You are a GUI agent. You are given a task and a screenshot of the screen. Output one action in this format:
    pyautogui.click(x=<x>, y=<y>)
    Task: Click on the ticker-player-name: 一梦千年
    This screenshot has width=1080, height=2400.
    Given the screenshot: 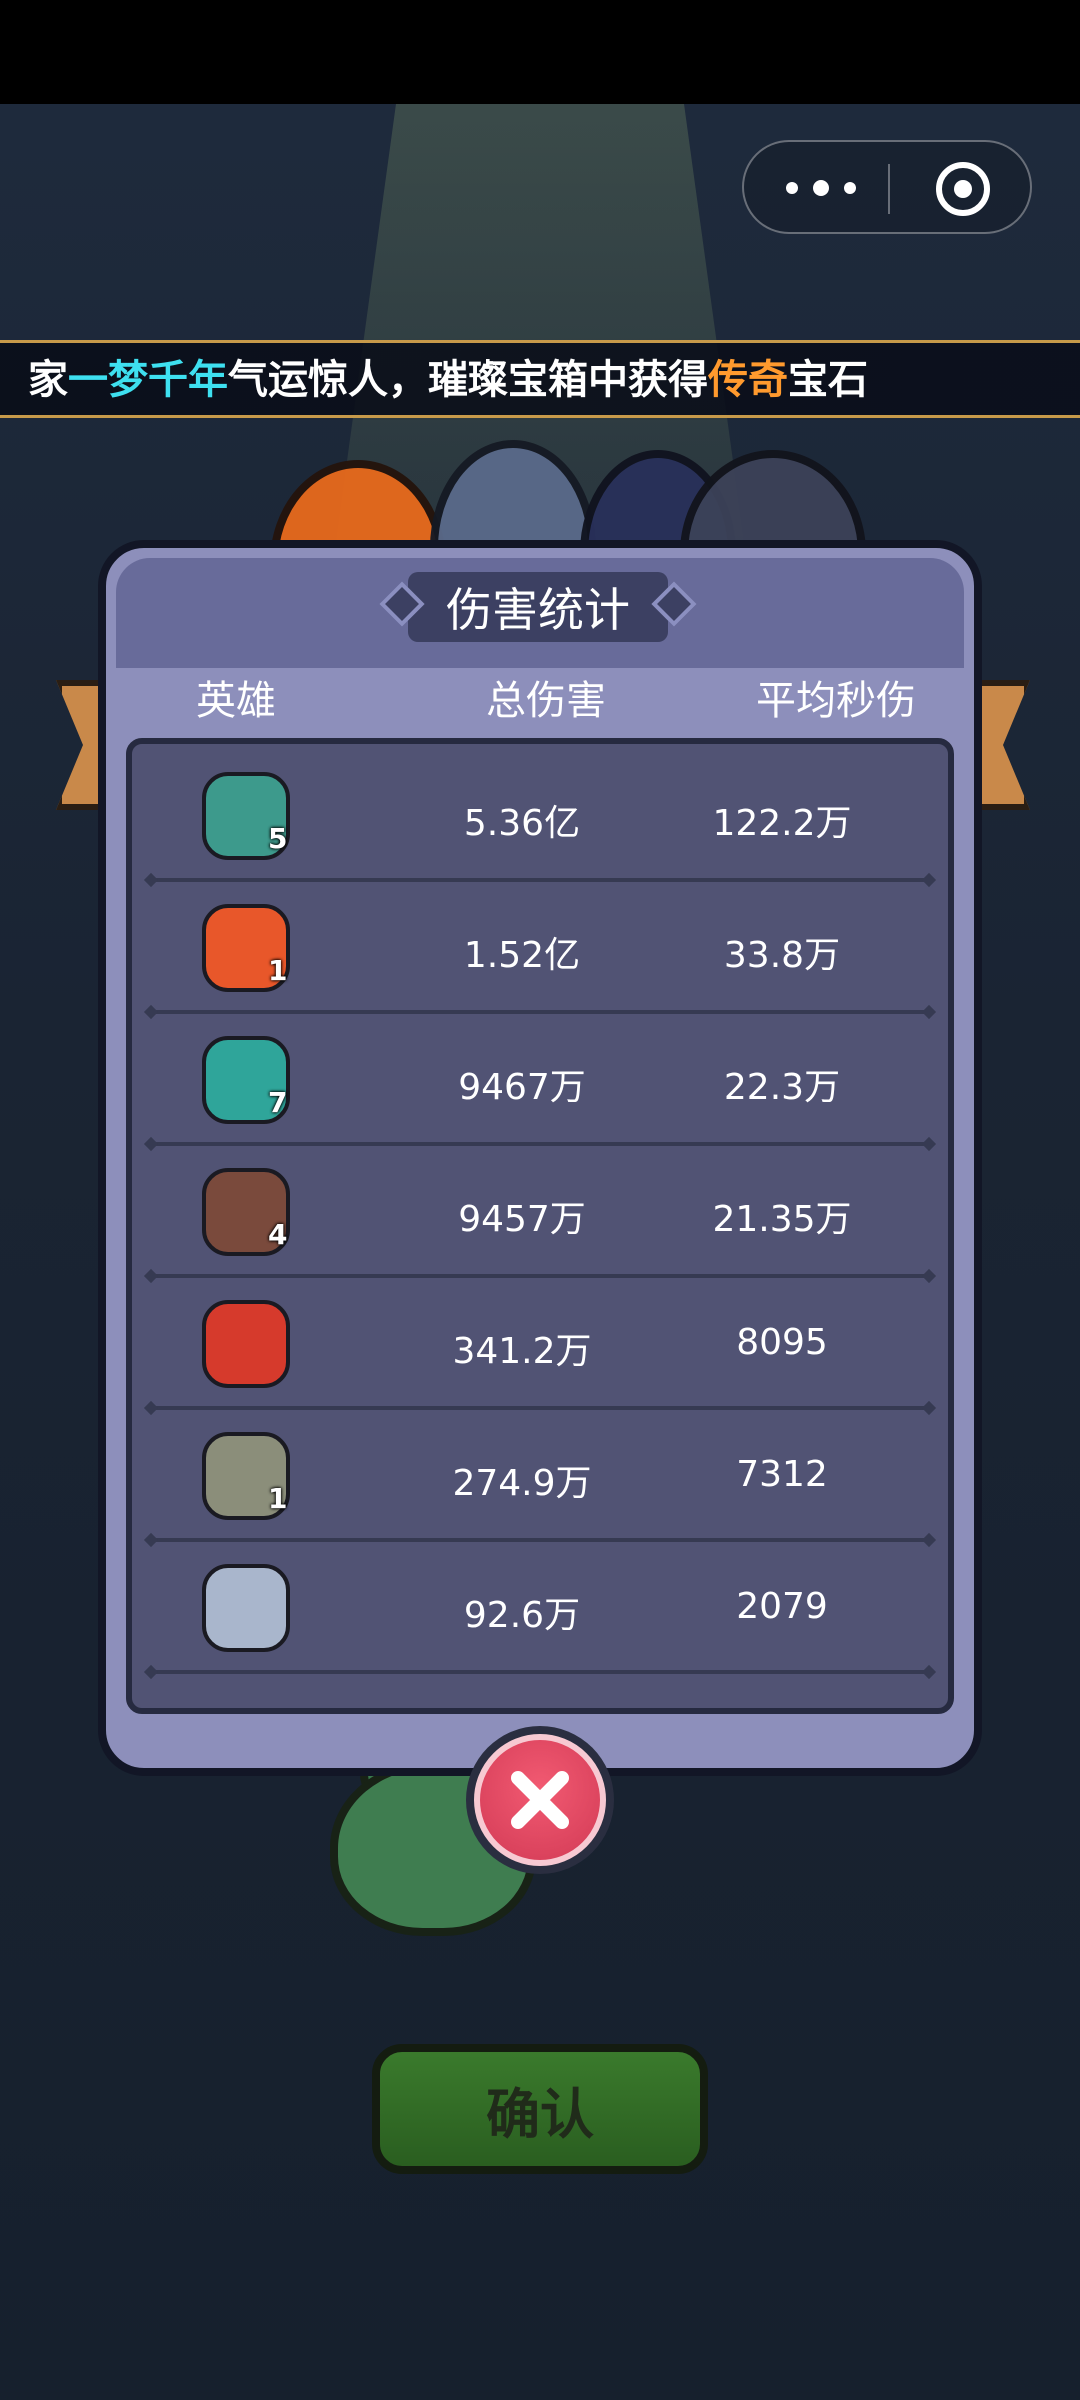 What is the action you would take?
    pyautogui.click(x=148, y=380)
    